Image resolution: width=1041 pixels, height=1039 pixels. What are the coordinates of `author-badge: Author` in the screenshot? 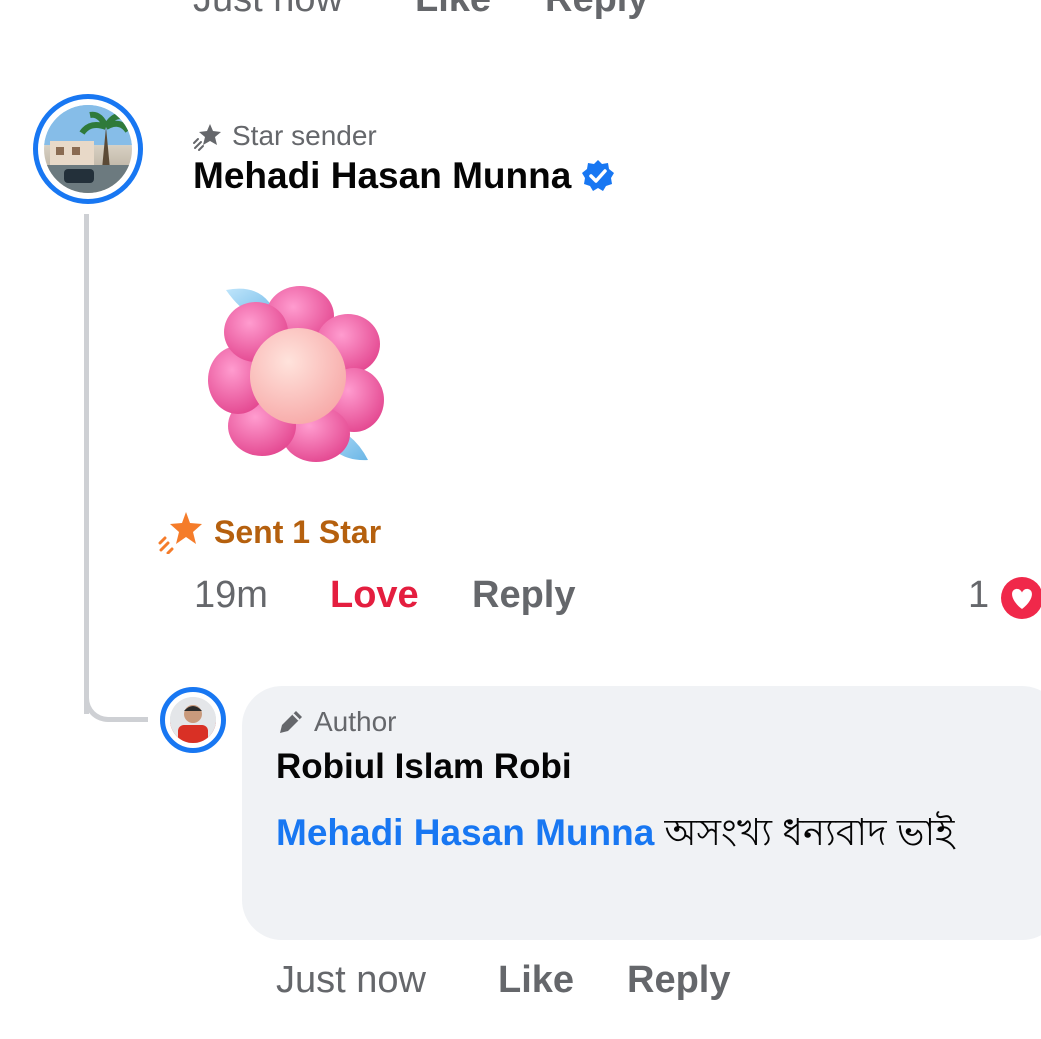 It's located at (336, 722).